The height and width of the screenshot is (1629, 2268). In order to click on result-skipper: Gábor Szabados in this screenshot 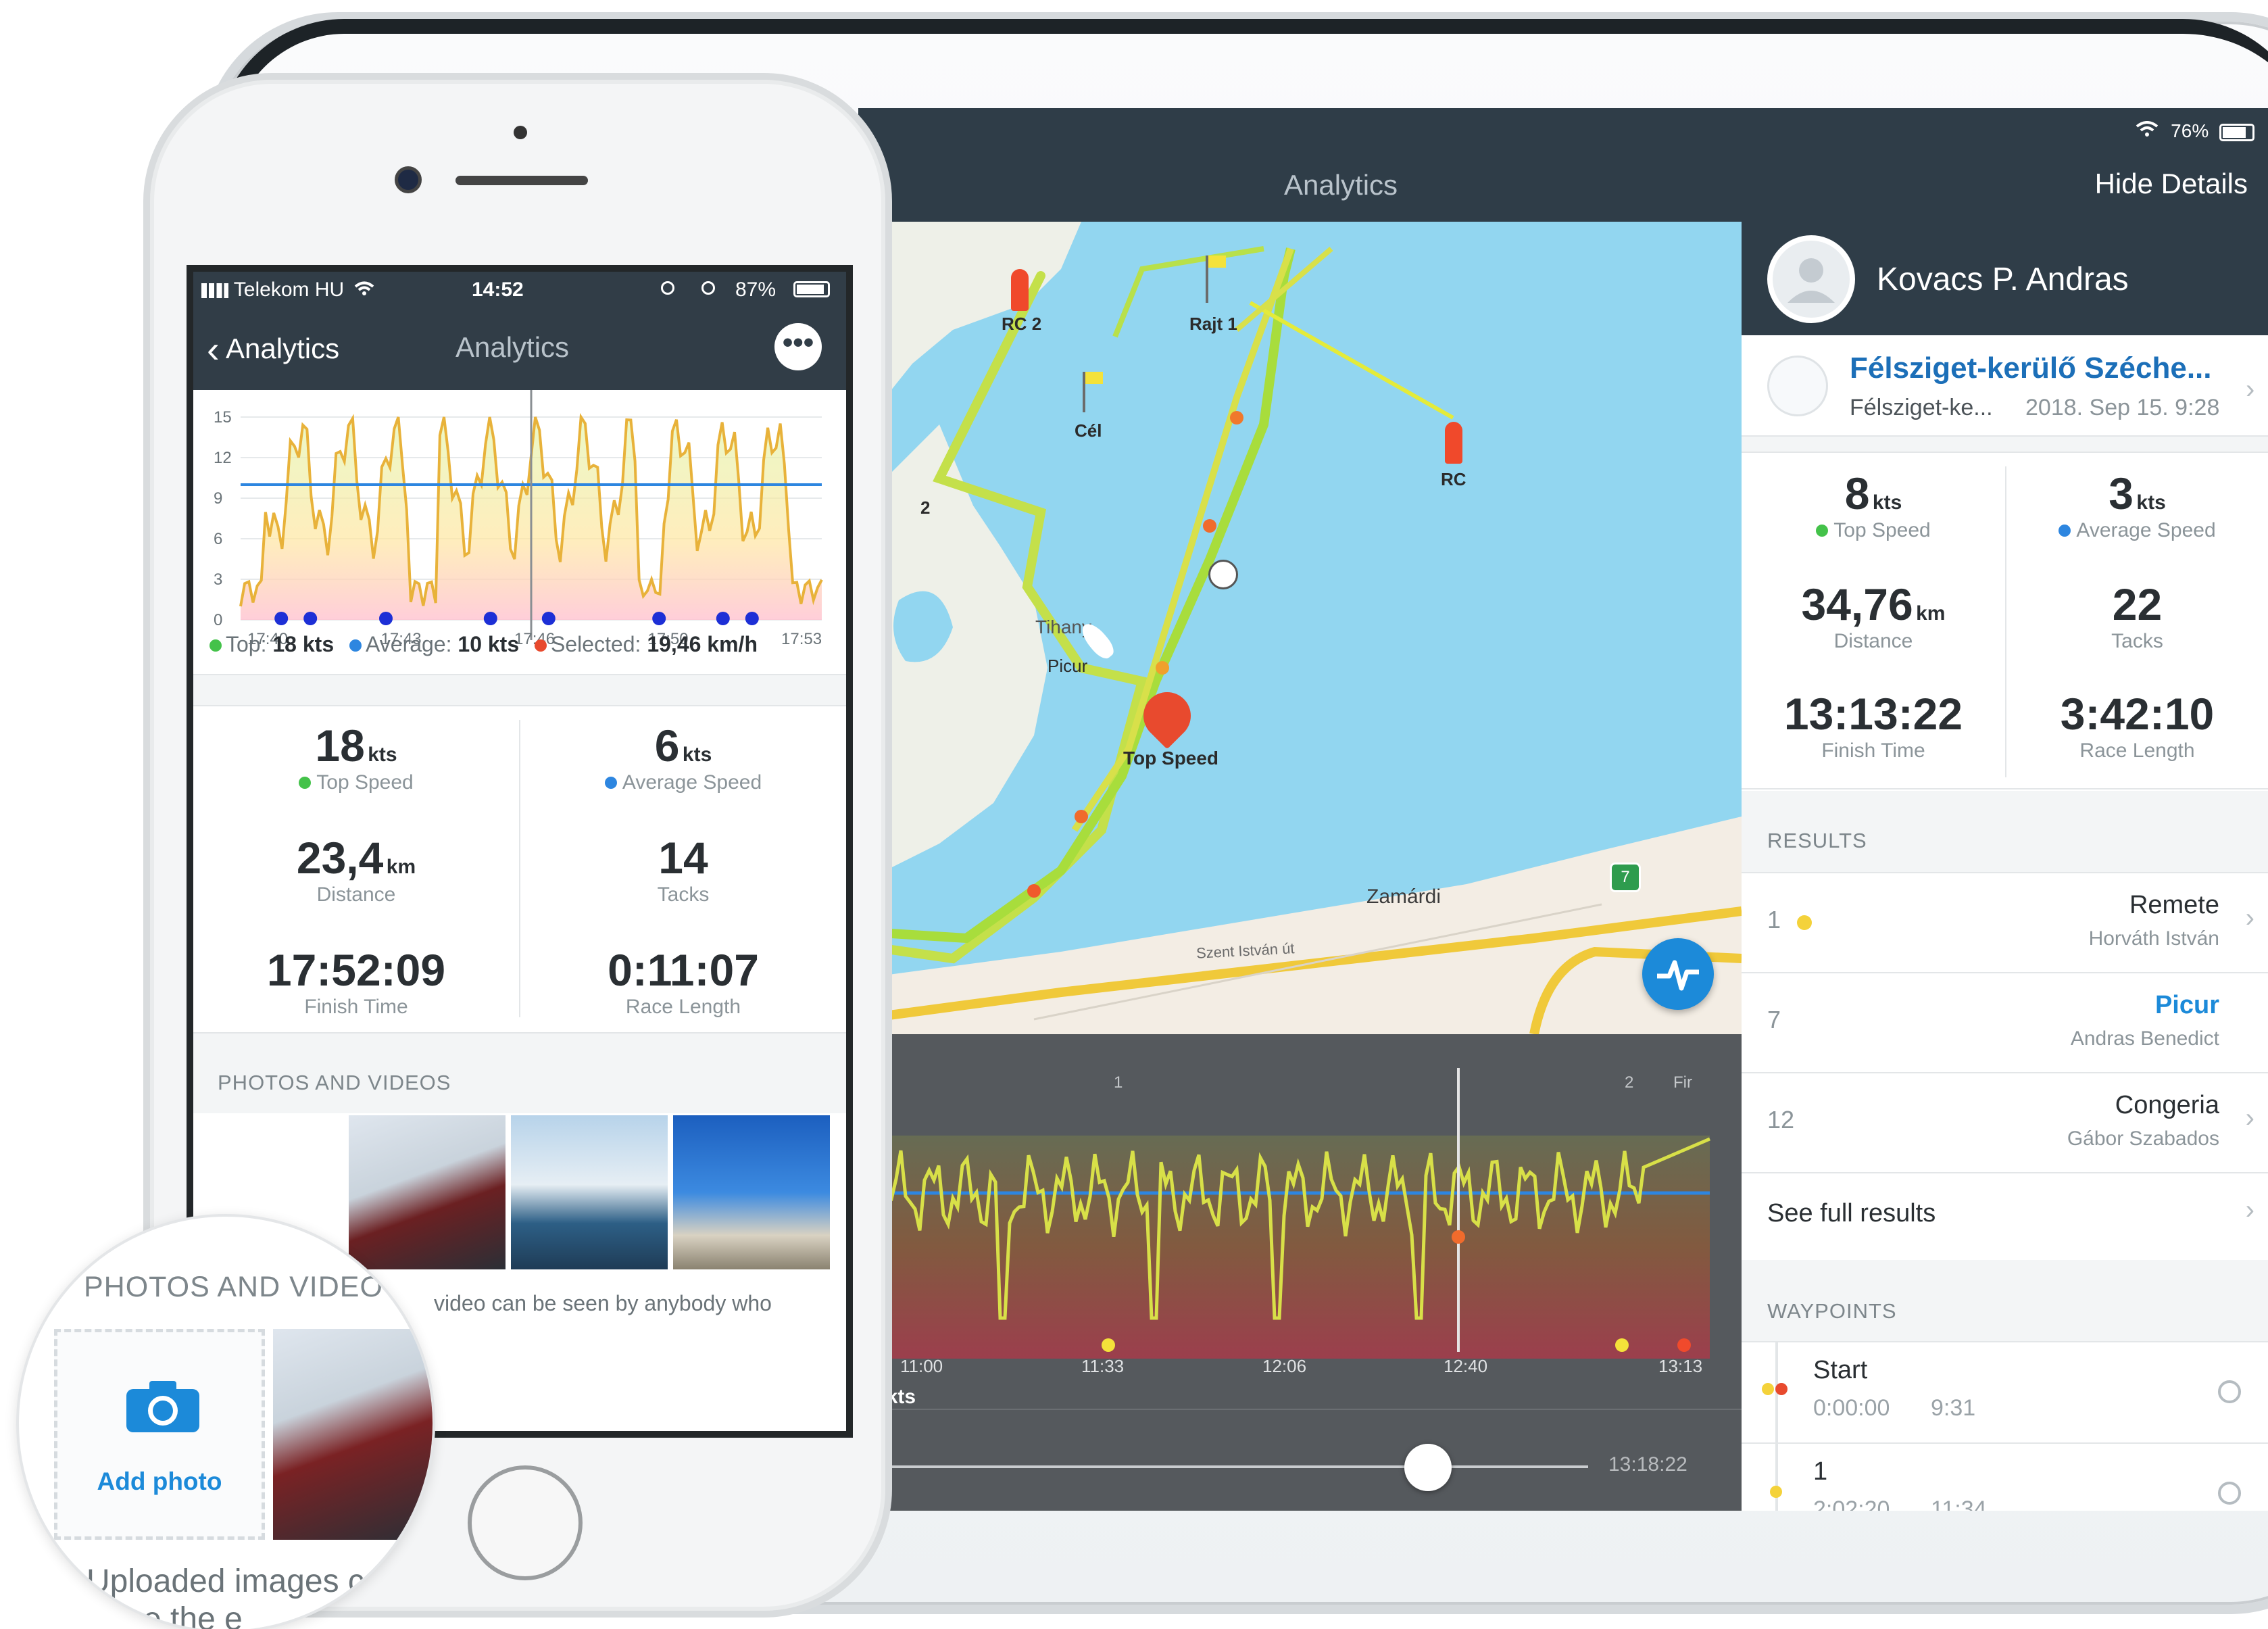, I will do `click(2143, 1139)`.